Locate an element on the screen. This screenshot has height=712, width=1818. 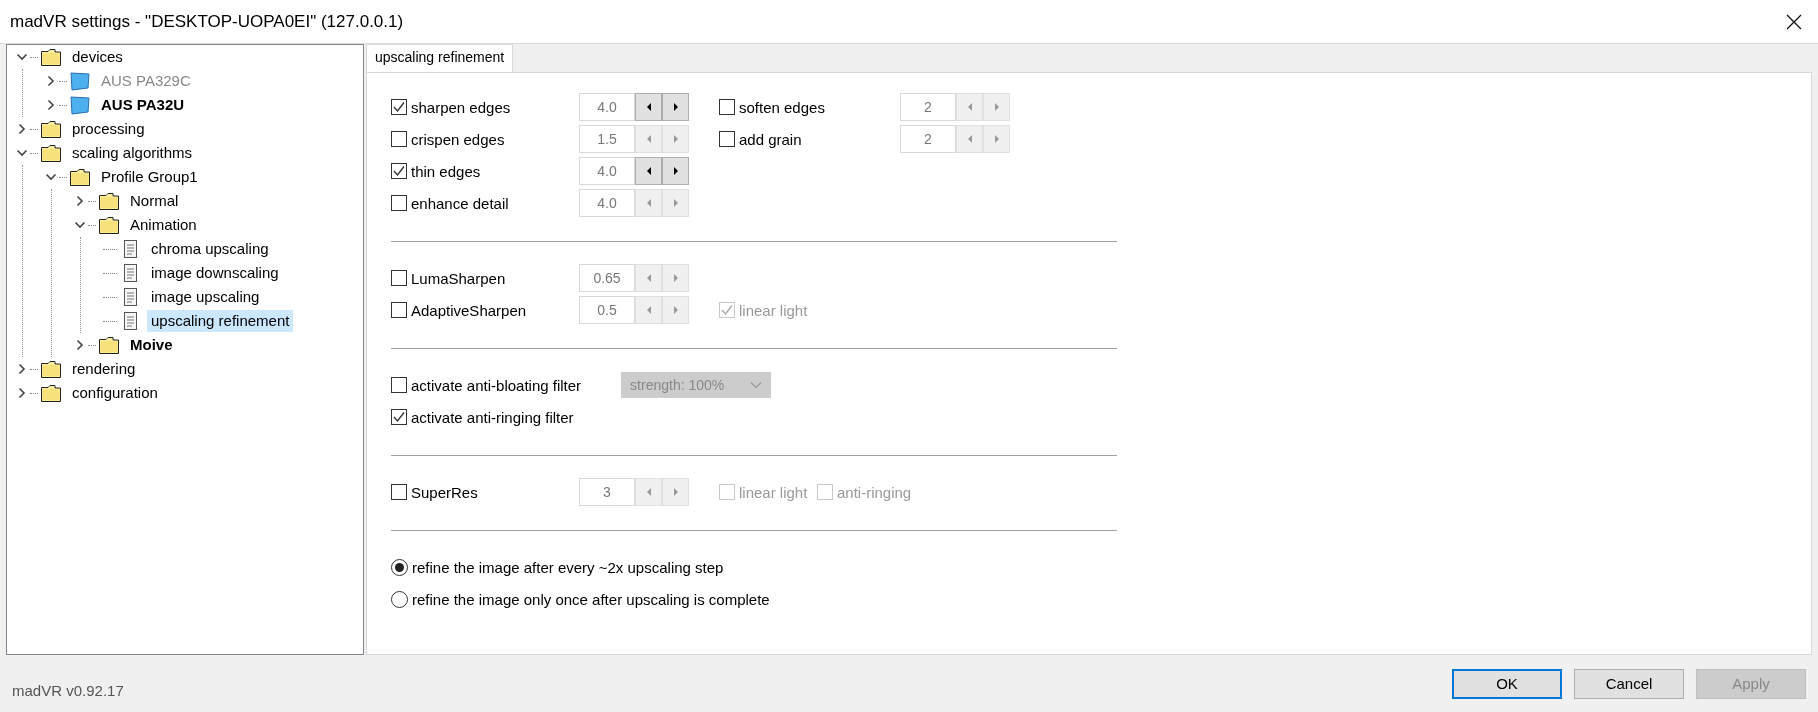
checkbox-label: AdaptiveSharpen is located at coordinates (469, 310).